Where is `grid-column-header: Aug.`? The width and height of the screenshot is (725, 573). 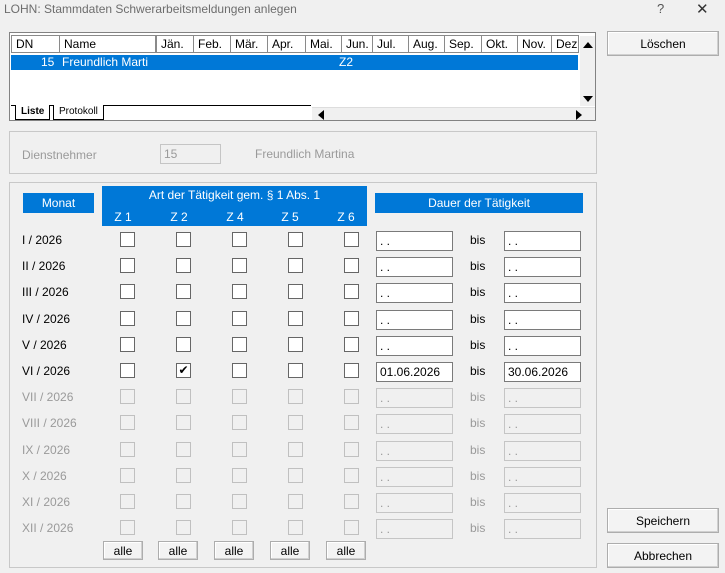 grid-column-header: Aug. is located at coordinates (426, 44).